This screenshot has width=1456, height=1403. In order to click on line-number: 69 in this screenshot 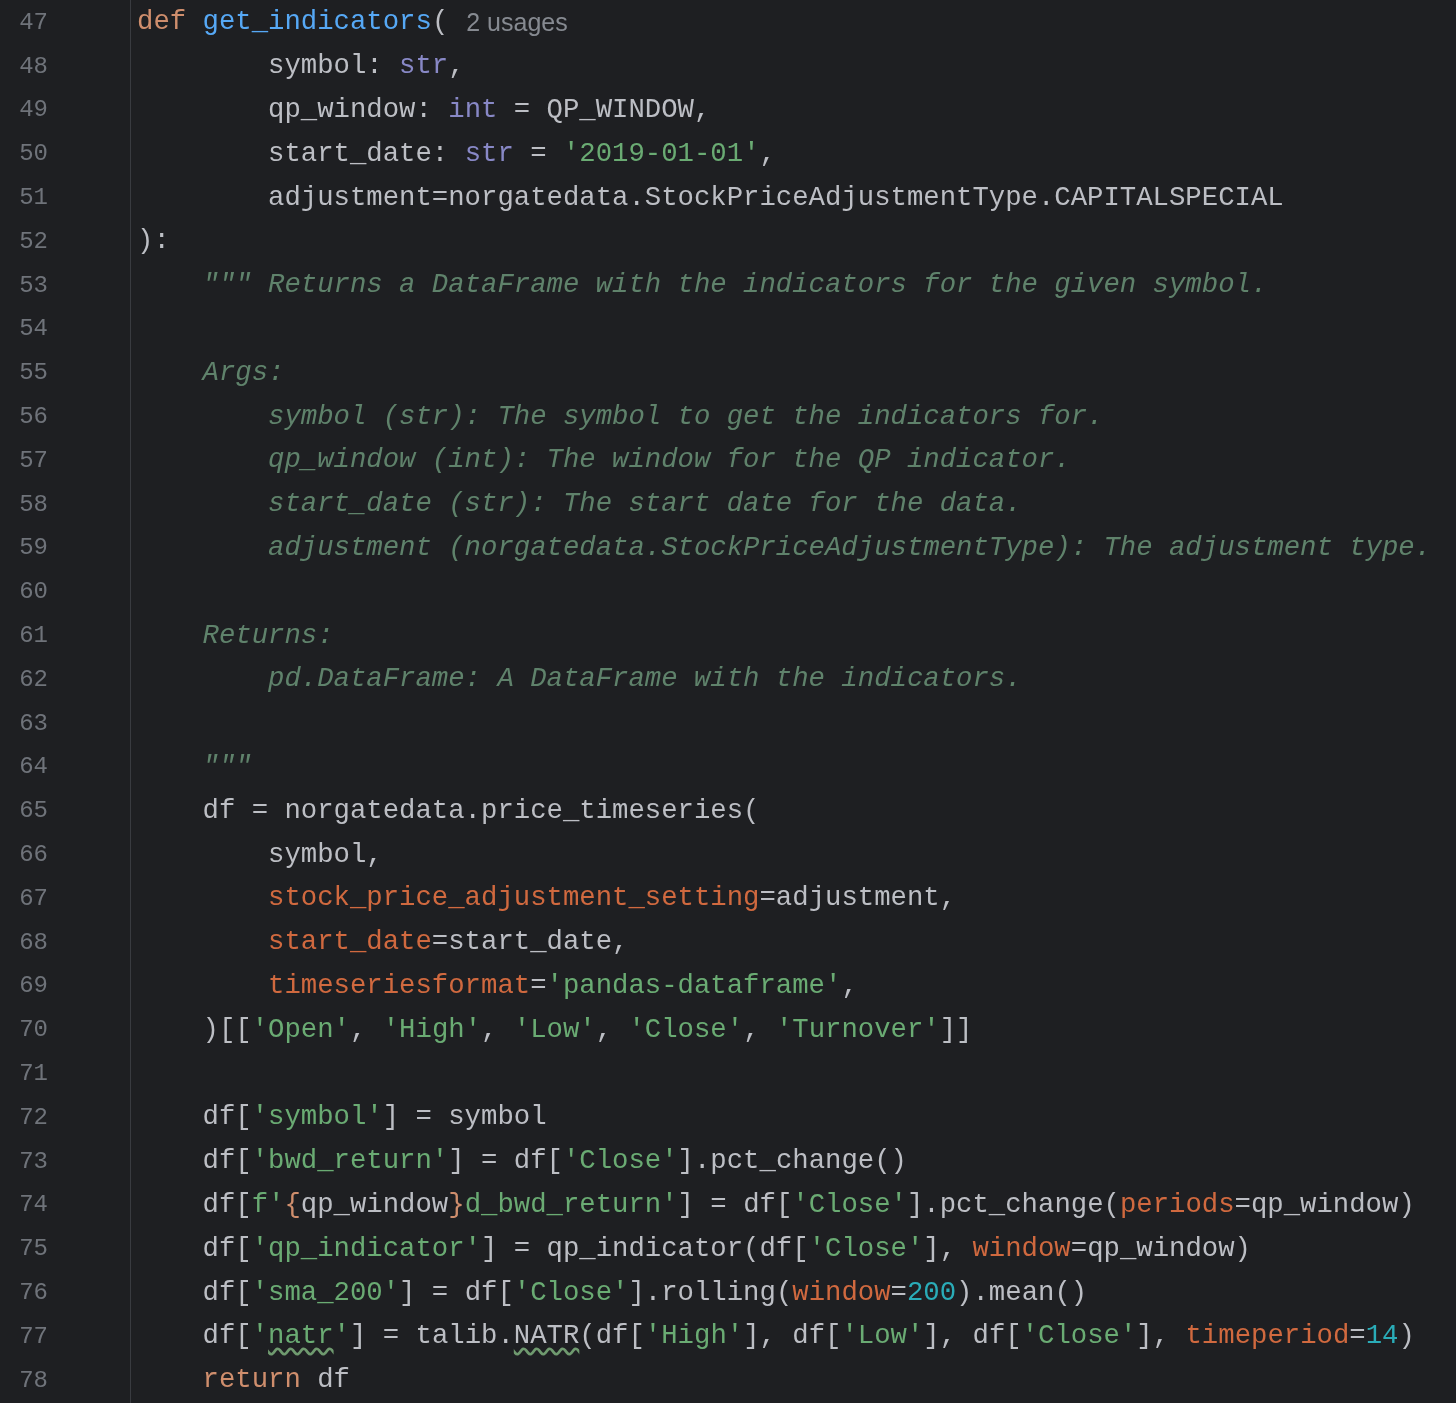, I will do `click(33, 986)`.